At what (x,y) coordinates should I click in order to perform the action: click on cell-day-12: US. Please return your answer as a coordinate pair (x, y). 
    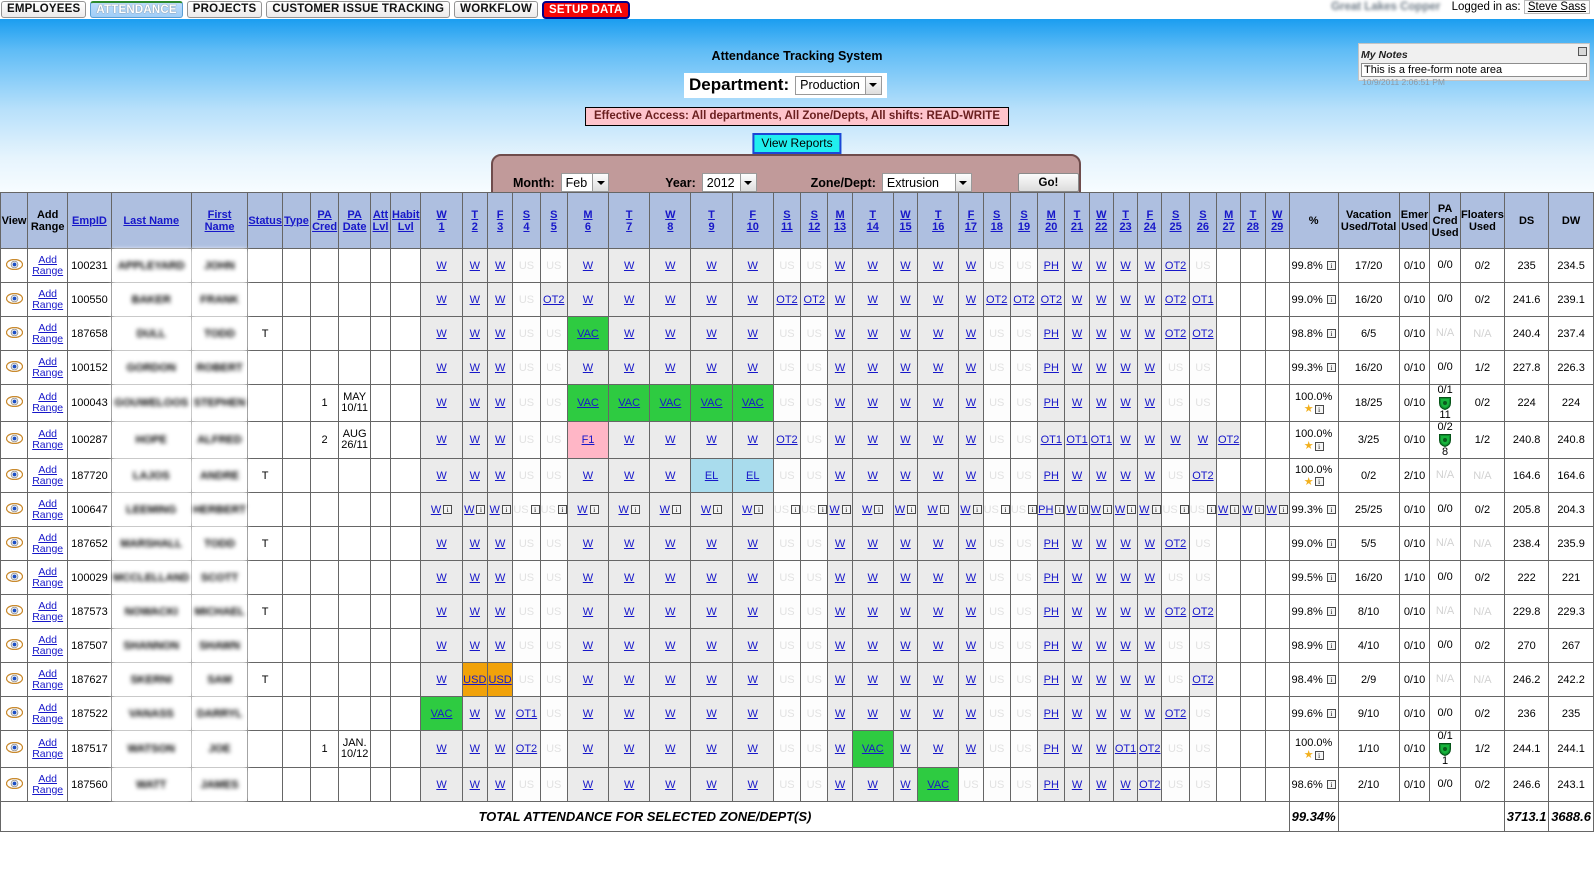
    Looking at the image, I should click on (814, 333).